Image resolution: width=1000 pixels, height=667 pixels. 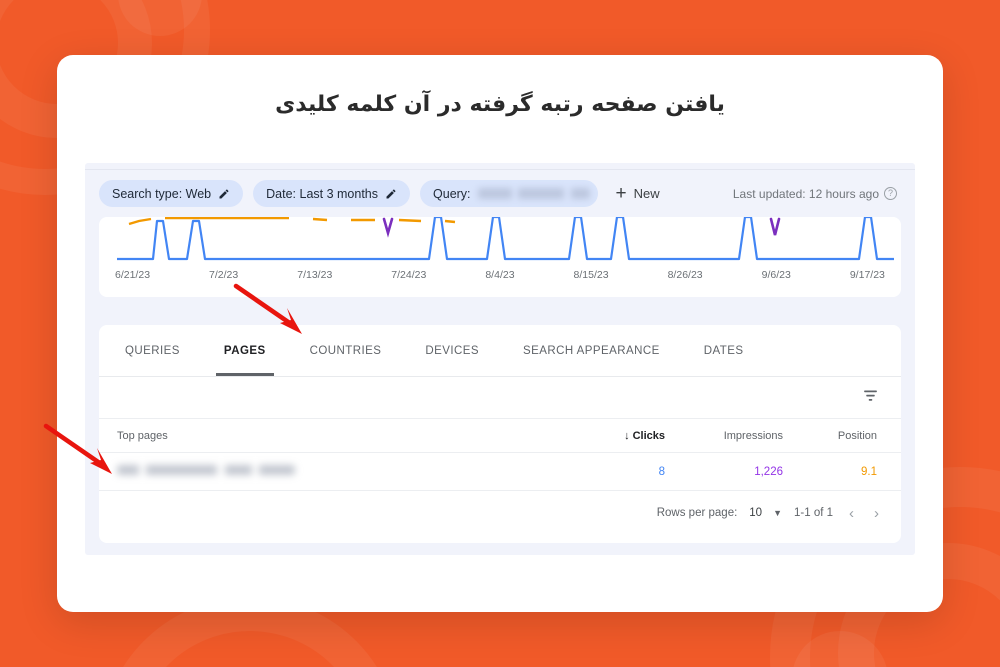 I want to click on column-header-clicks: ↓ Clicks, so click(x=627, y=436).